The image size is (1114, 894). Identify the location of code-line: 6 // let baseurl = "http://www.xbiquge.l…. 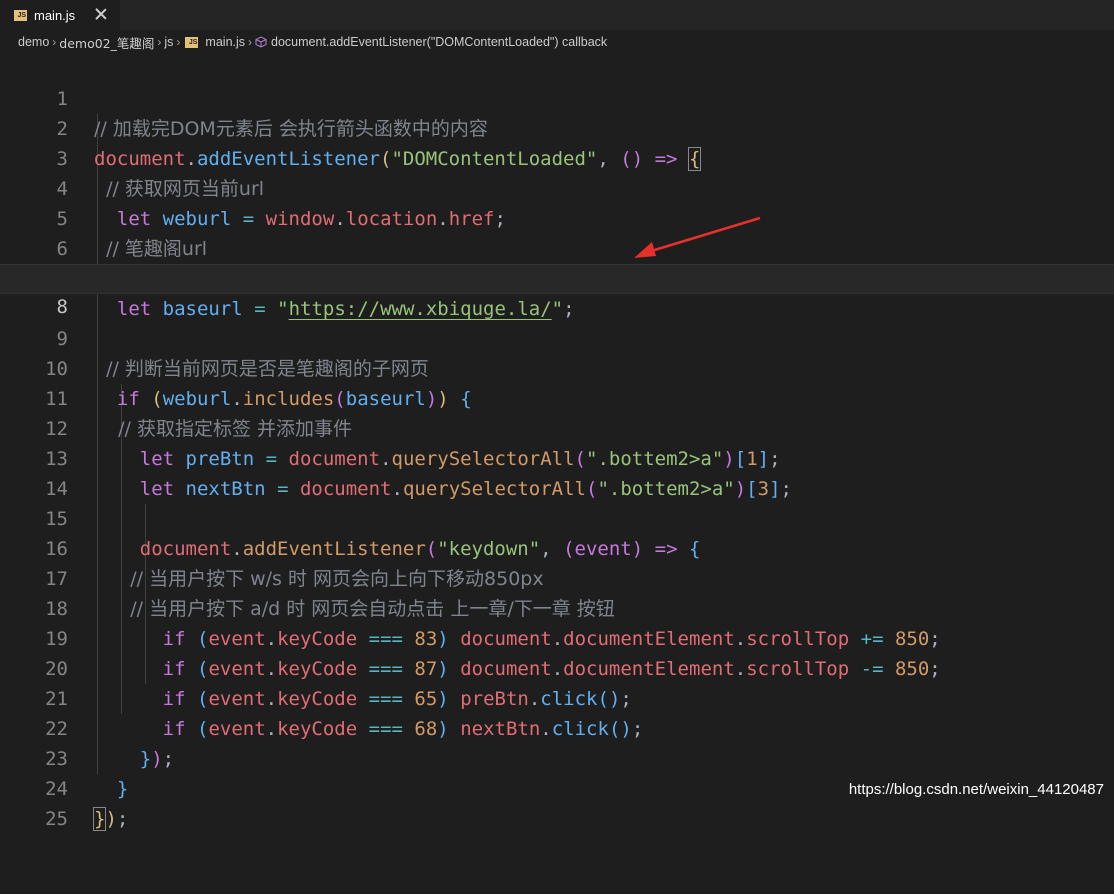
(557, 247).